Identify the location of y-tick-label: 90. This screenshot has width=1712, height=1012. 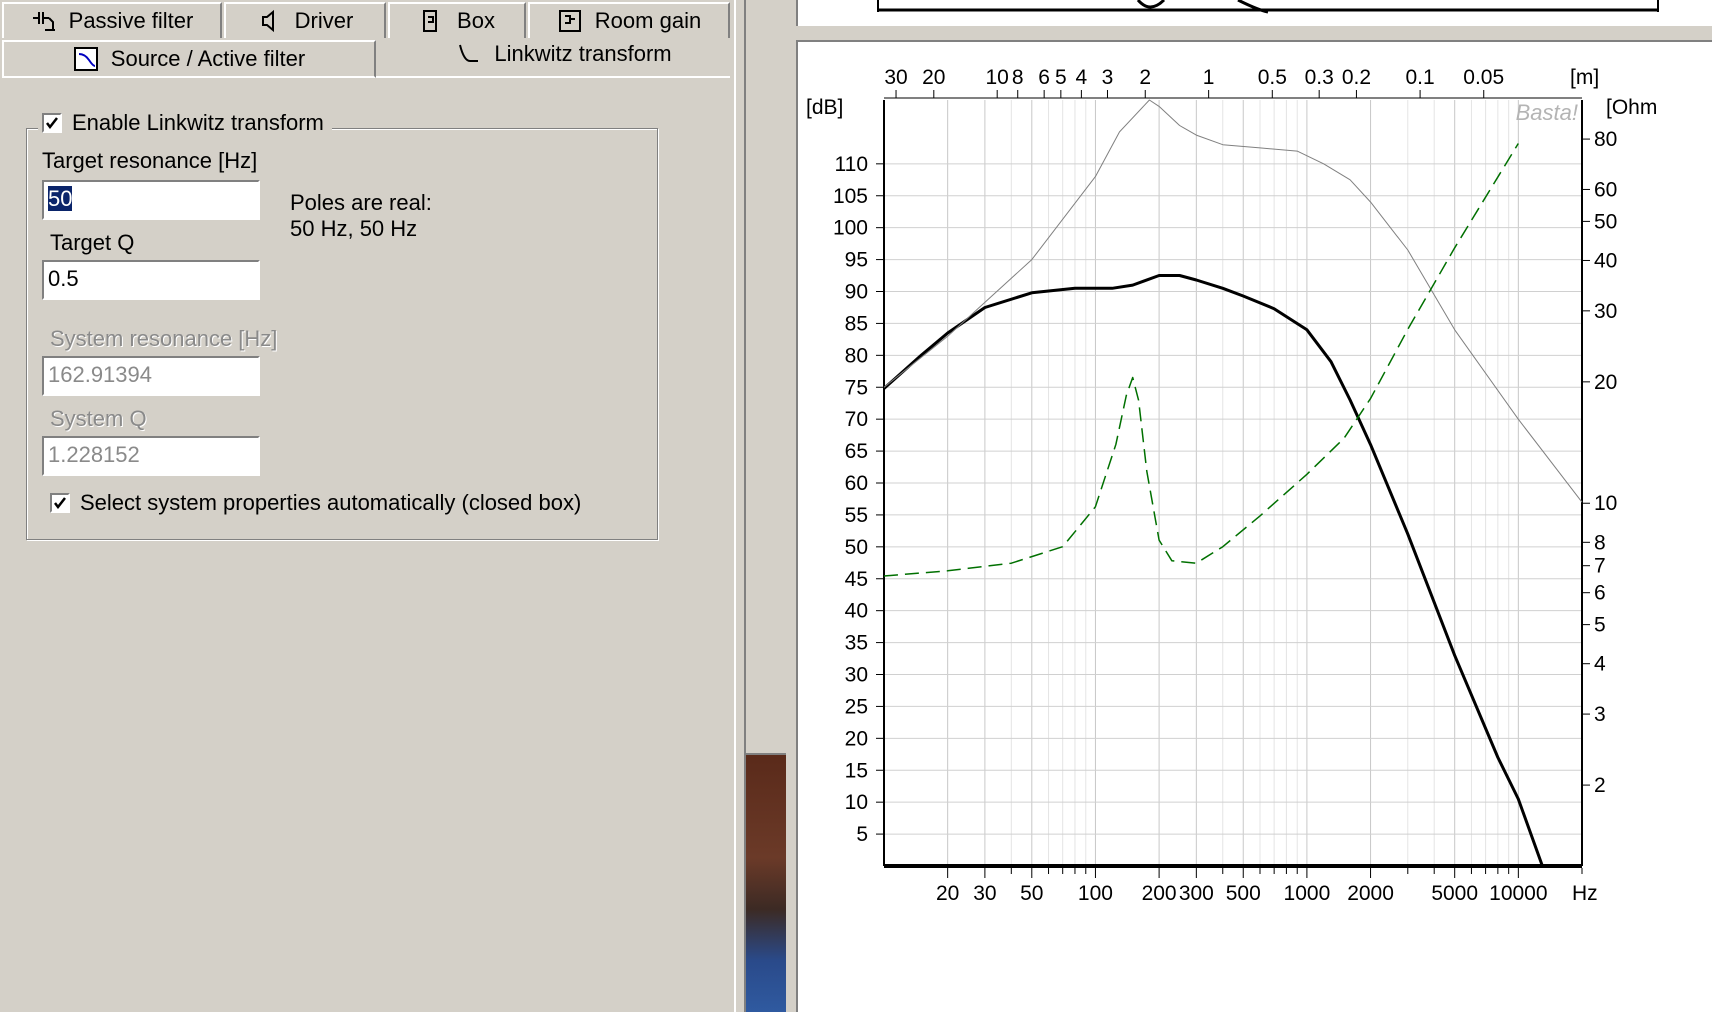
(856, 292).